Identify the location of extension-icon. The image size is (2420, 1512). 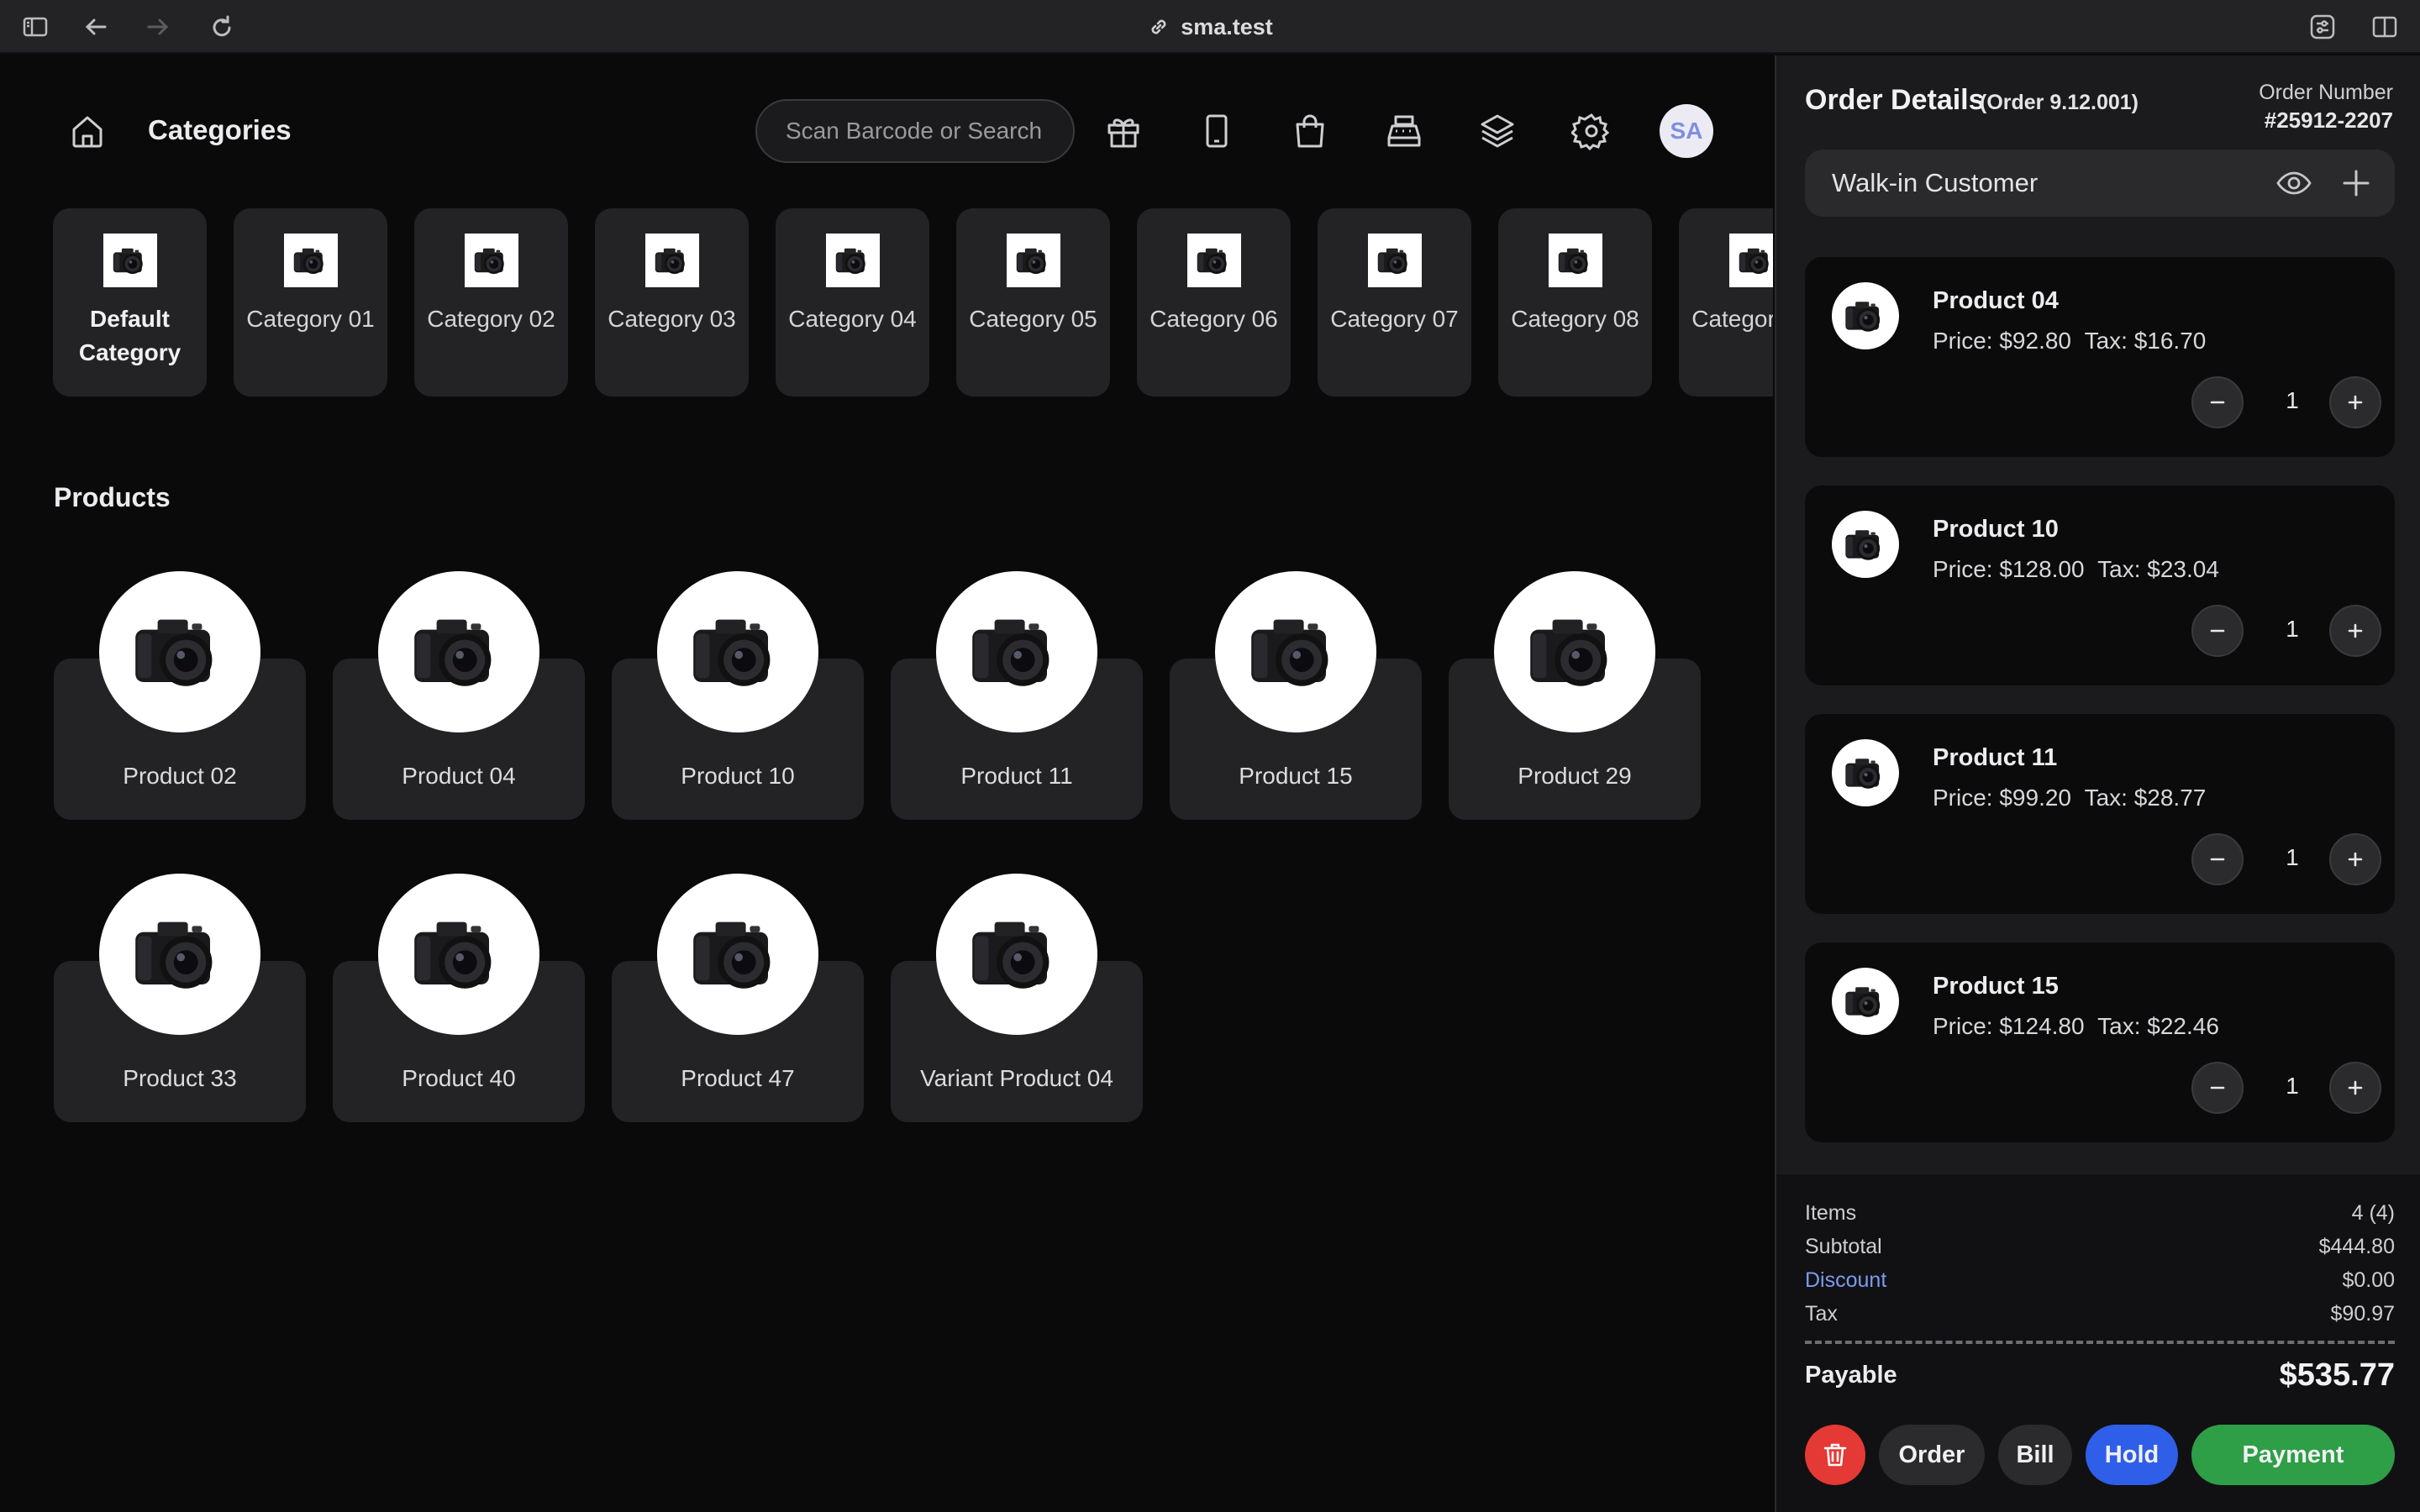
(2323, 27).